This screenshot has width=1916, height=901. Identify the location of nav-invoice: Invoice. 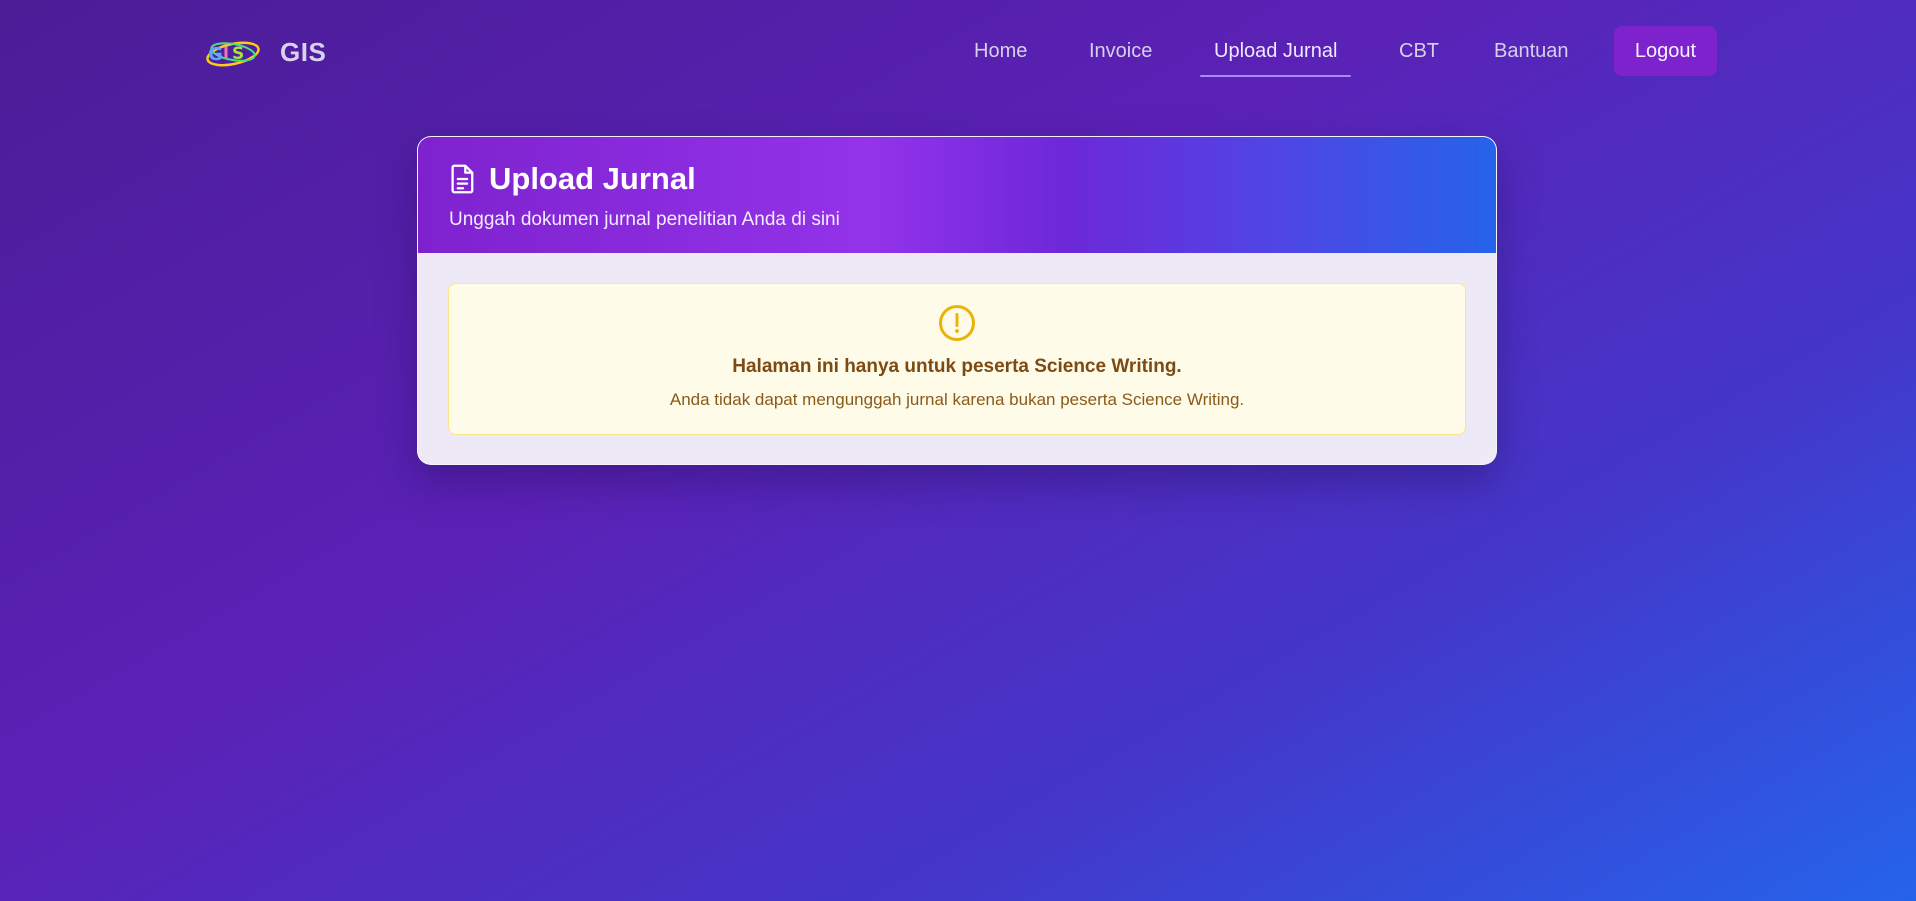
(1120, 51).